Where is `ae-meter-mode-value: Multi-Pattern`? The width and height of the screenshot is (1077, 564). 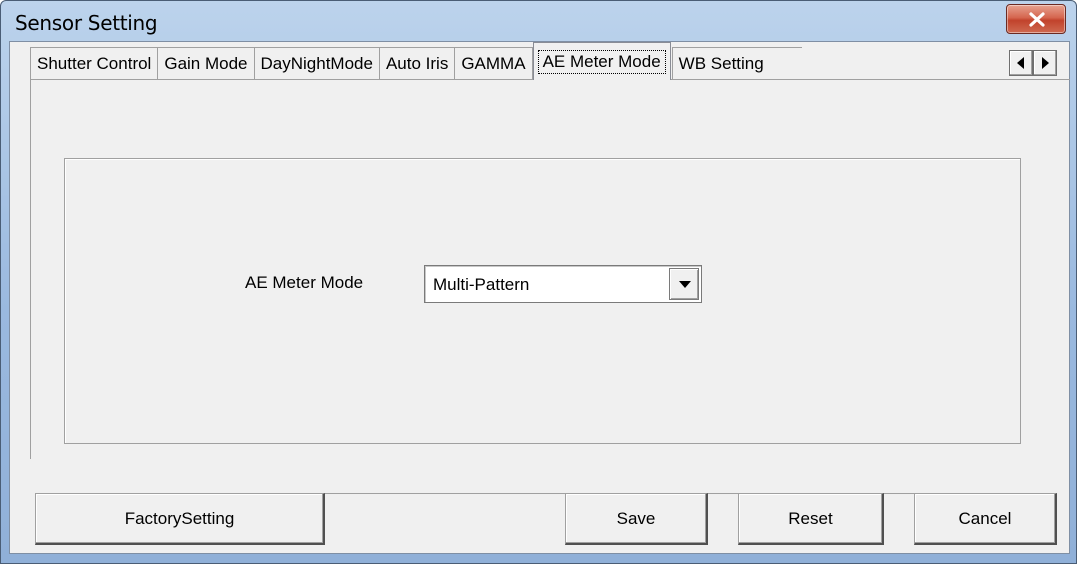
ae-meter-mode-value: Multi-Pattern is located at coordinates (481, 284).